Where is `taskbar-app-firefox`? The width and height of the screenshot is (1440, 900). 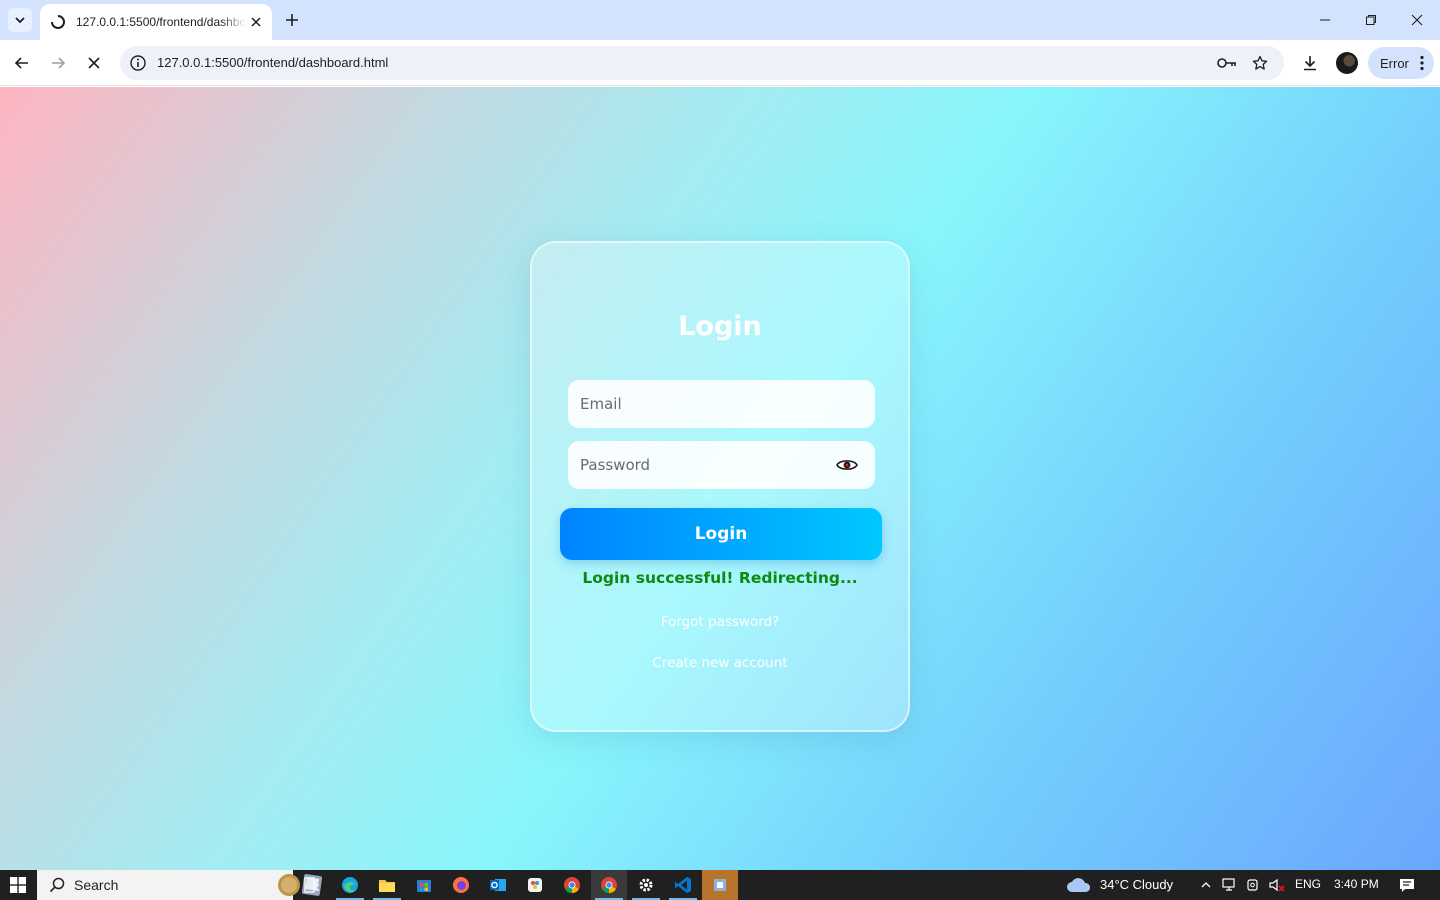 taskbar-app-firefox is located at coordinates (461, 885).